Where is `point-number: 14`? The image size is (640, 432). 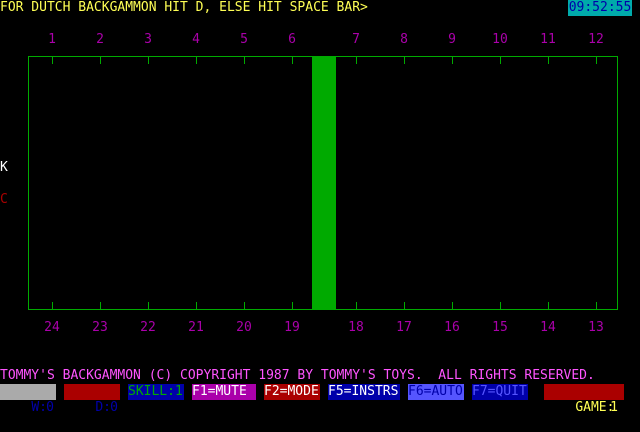 point-number: 14 is located at coordinates (548, 327).